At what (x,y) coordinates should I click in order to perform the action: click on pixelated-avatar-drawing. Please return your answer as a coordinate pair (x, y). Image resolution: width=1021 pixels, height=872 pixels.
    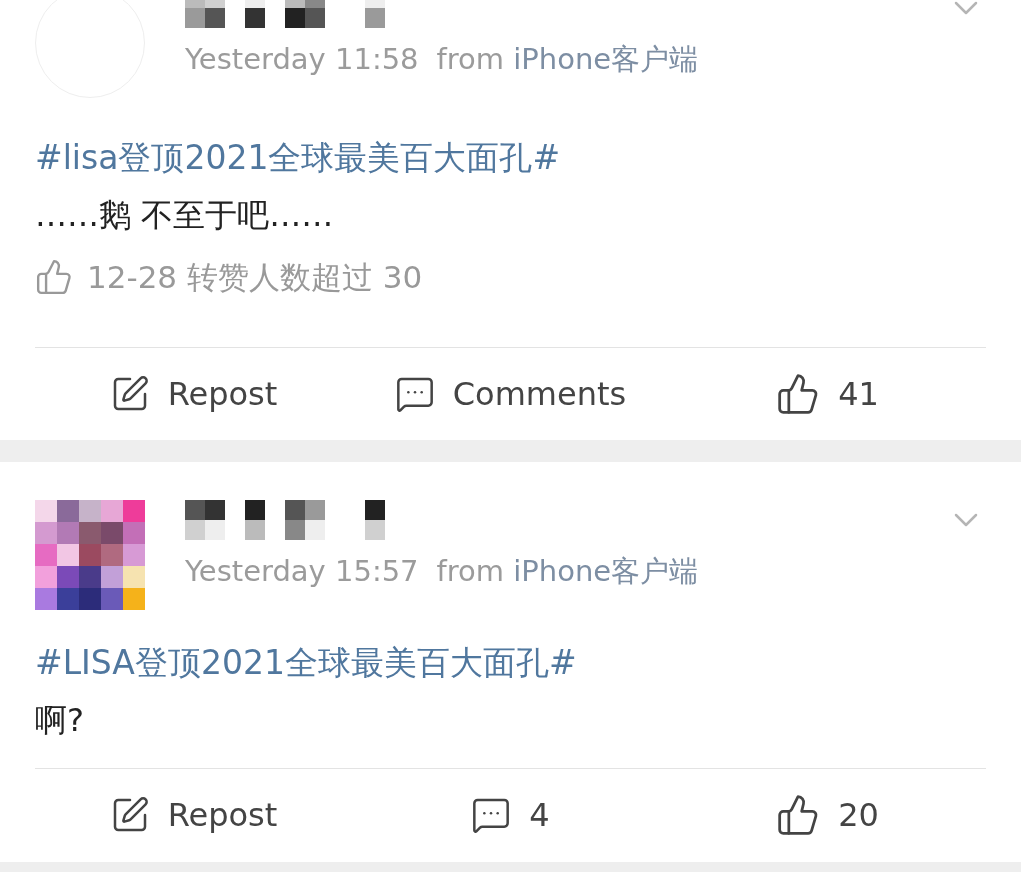
    Looking at the image, I should click on (90, 555).